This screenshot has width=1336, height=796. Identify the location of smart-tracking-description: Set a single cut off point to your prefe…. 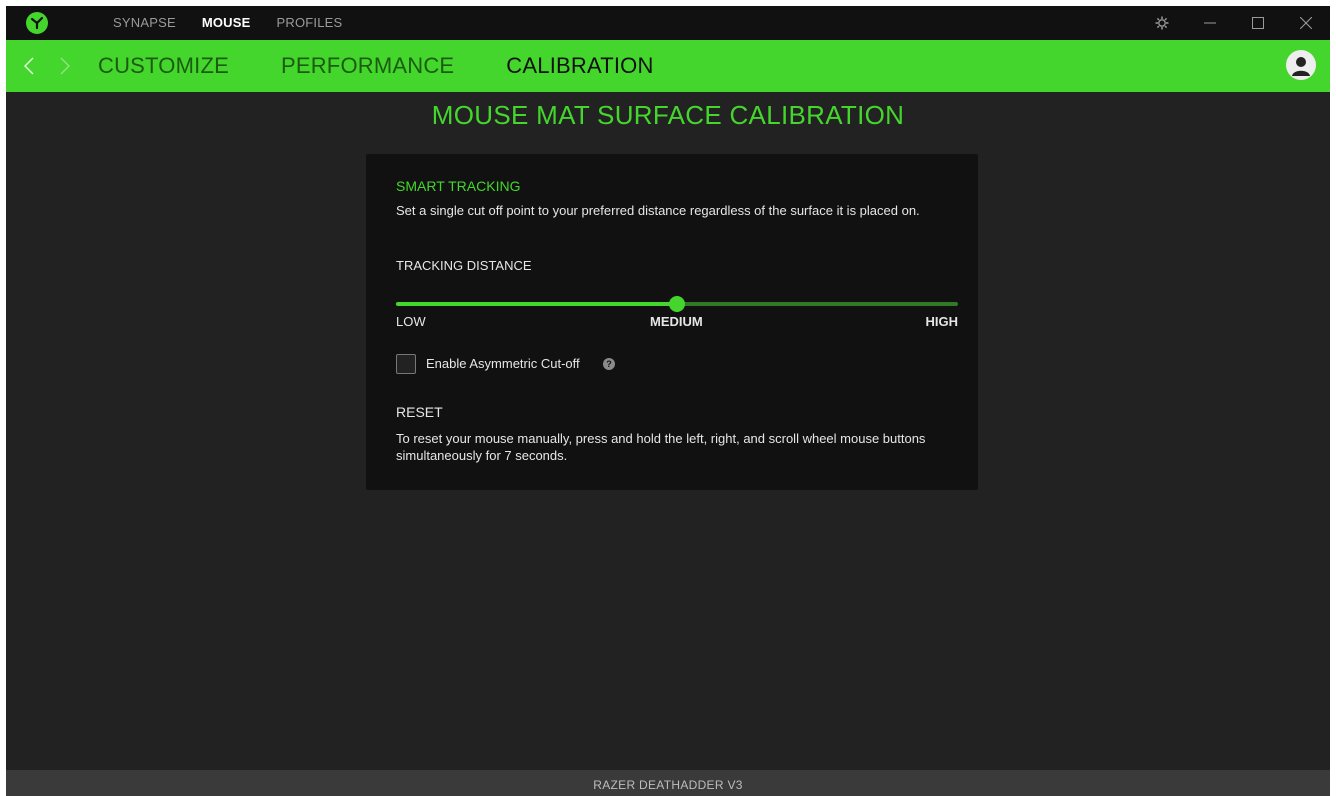
(658, 210).